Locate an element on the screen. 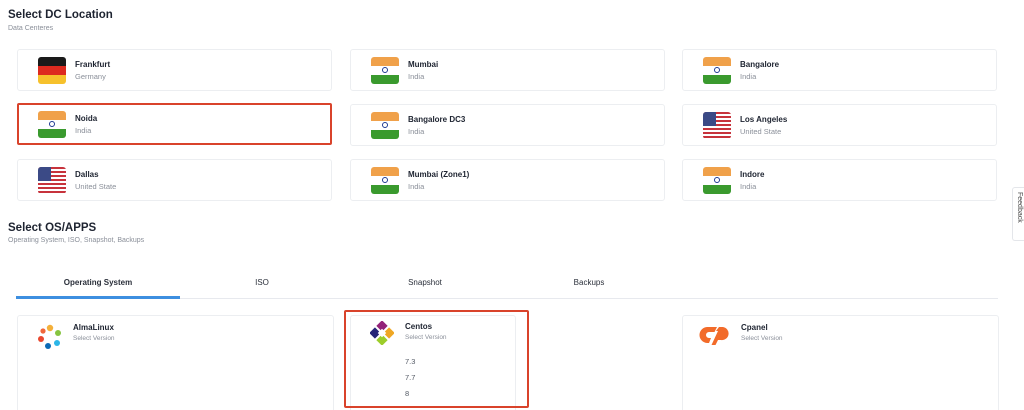 This screenshot has height=410, width=1024. version-option: 7.7 is located at coordinates (410, 377).